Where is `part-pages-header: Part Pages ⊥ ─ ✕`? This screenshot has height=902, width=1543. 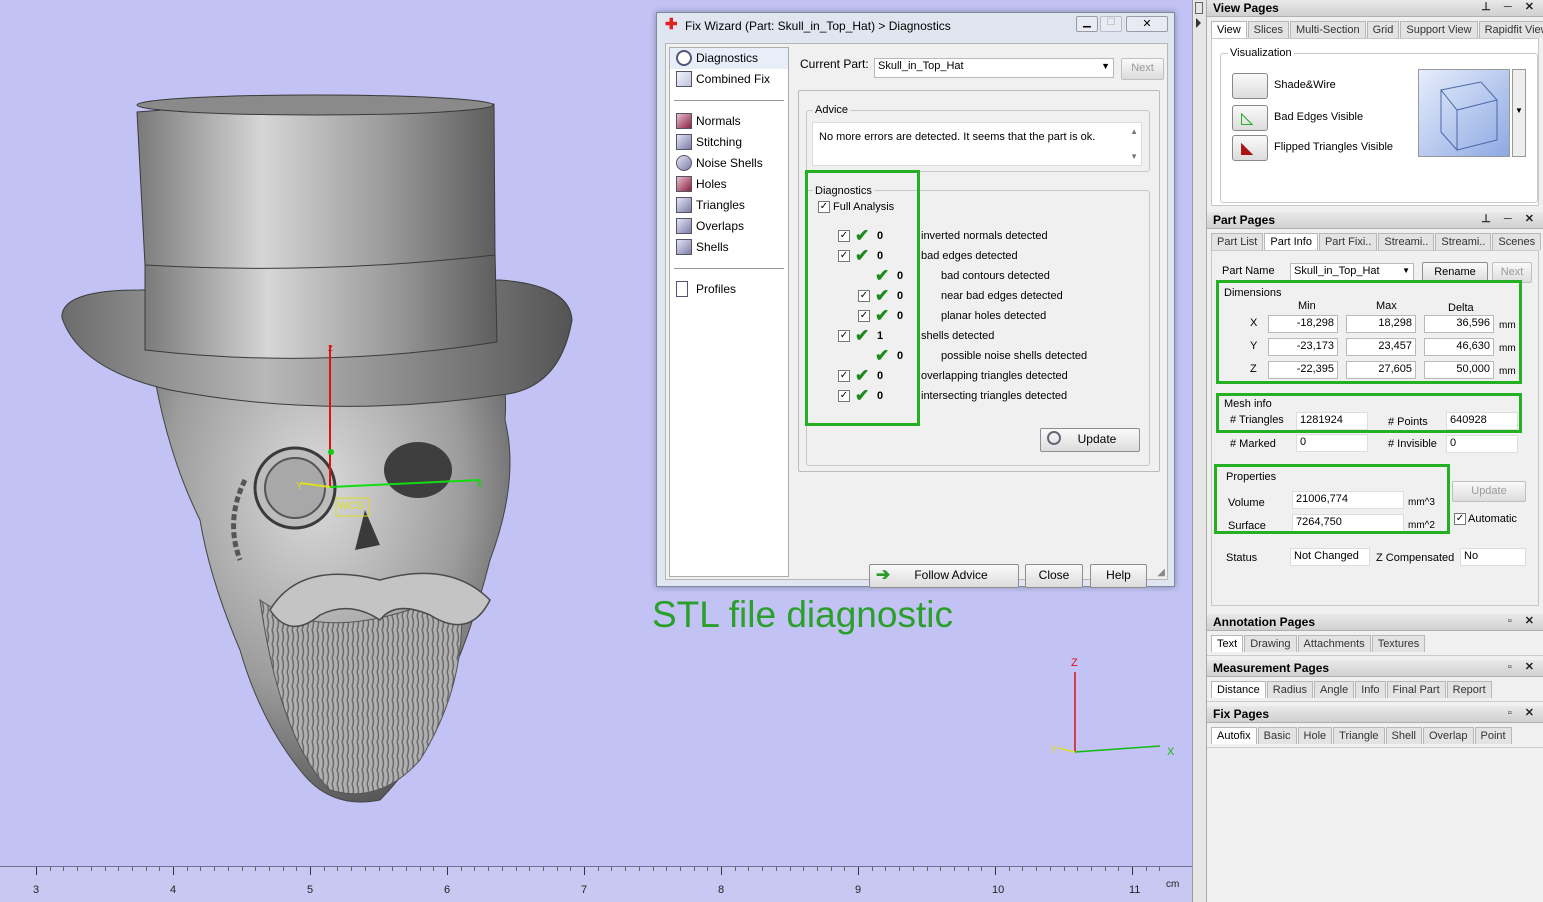 part-pages-header: Part Pages ⊥ ─ ✕ is located at coordinates (1375, 220).